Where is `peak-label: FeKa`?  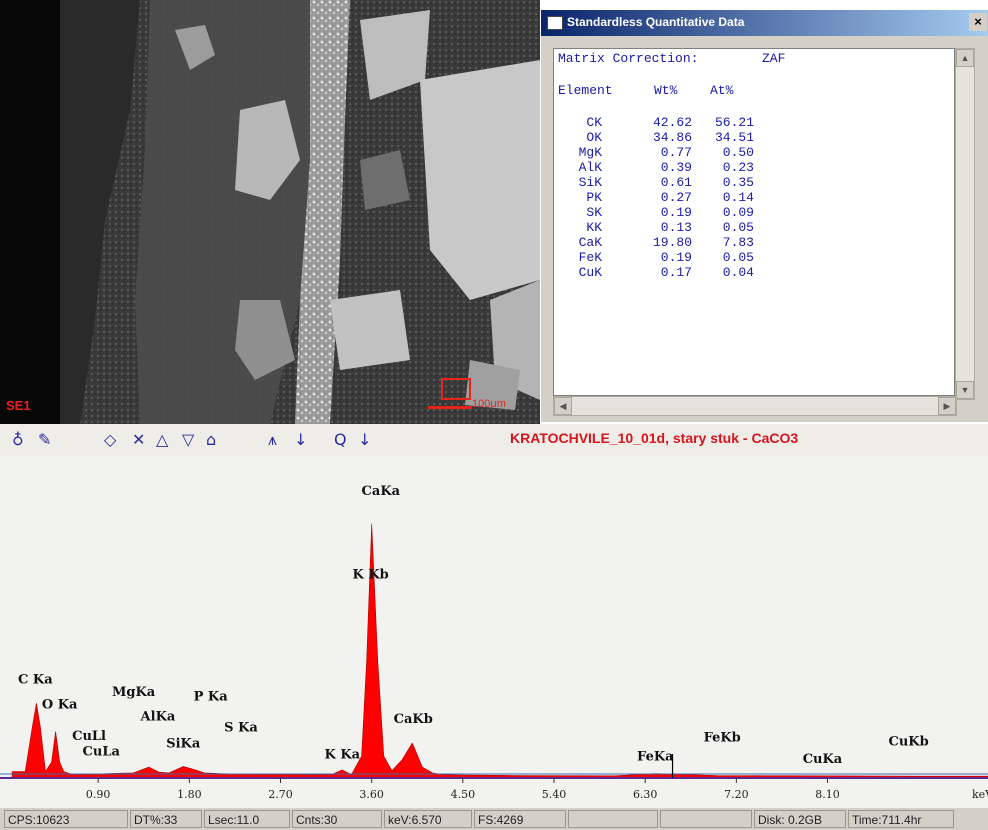
peak-label: FeKa is located at coordinates (655, 757).